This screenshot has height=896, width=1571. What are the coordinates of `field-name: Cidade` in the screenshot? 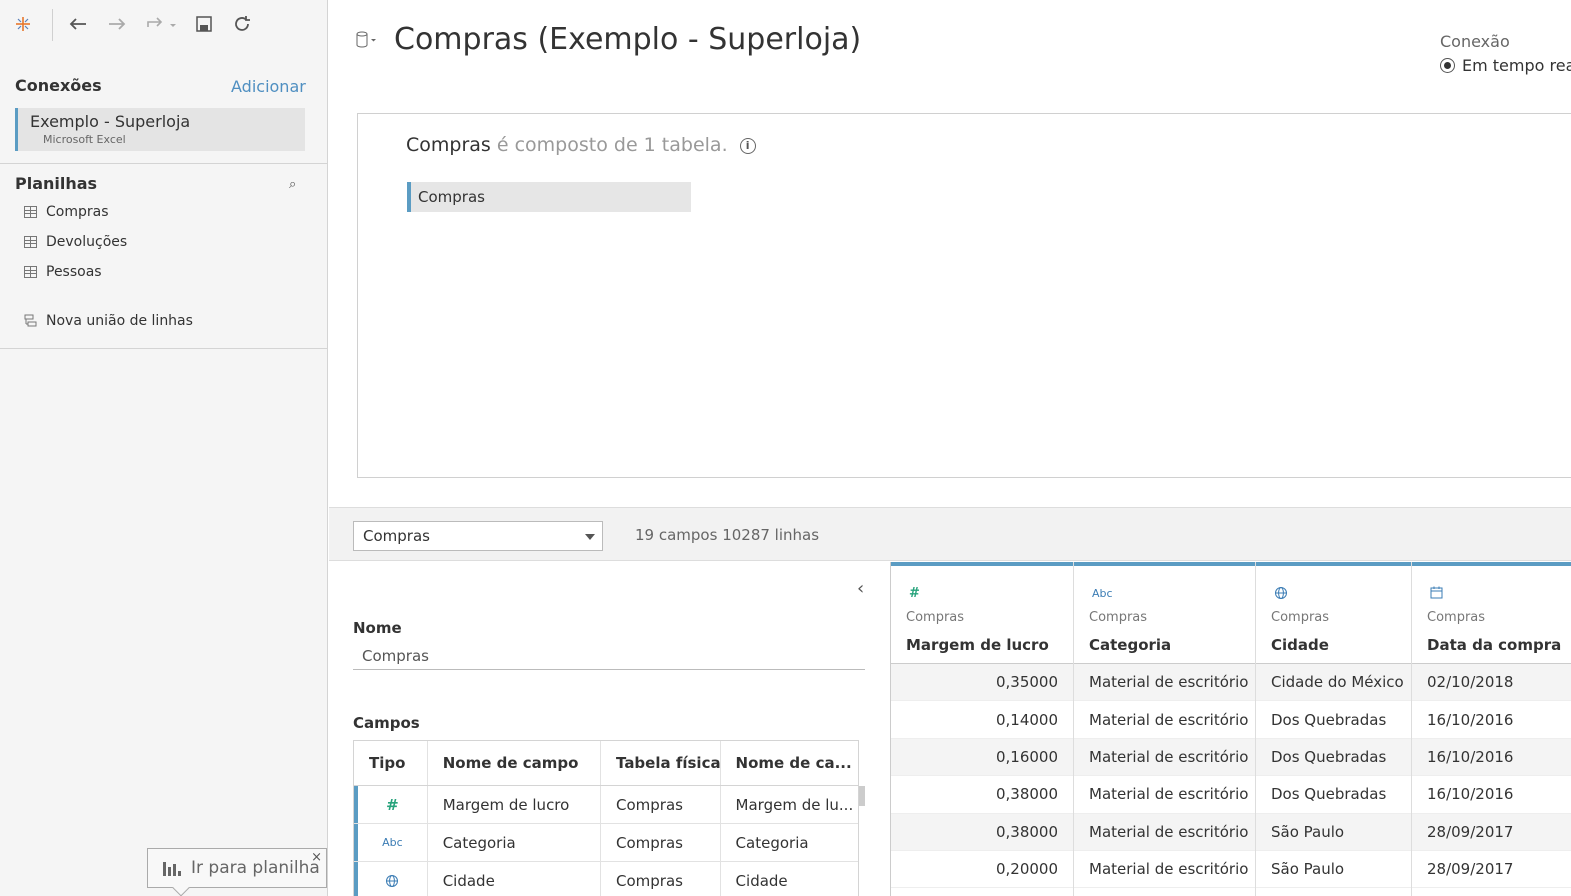 It's located at (514, 879).